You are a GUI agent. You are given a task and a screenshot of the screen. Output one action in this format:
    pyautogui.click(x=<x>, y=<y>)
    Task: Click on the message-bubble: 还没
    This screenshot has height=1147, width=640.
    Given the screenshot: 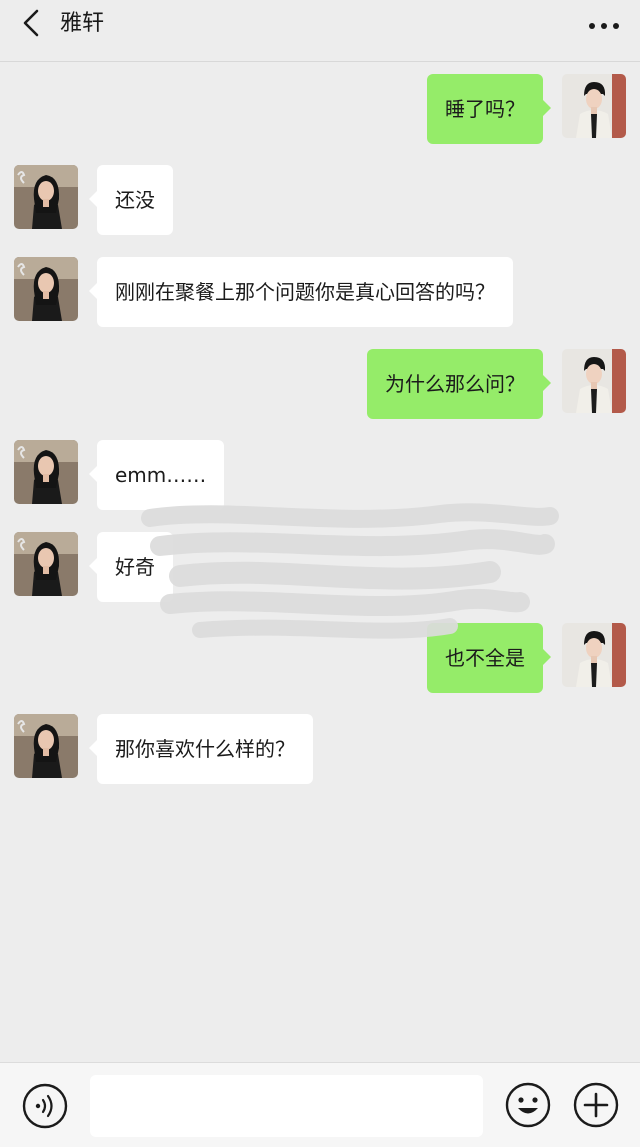 What is the action you would take?
    pyautogui.click(x=131, y=200)
    